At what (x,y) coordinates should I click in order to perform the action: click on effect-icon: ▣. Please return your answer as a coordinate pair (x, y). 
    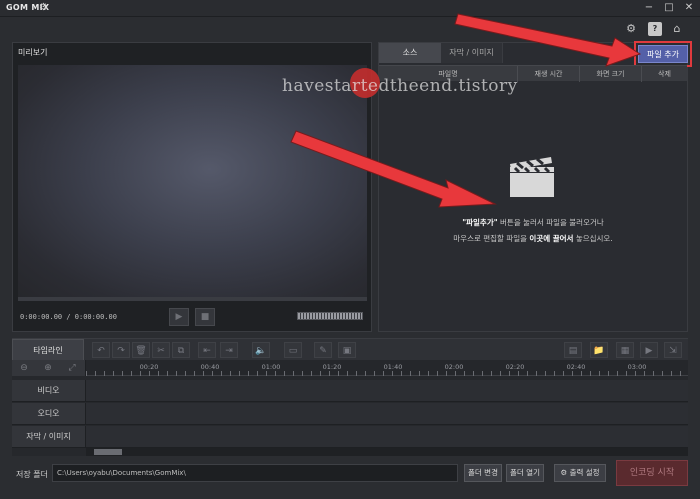
    Looking at the image, I should click on (347, 350).